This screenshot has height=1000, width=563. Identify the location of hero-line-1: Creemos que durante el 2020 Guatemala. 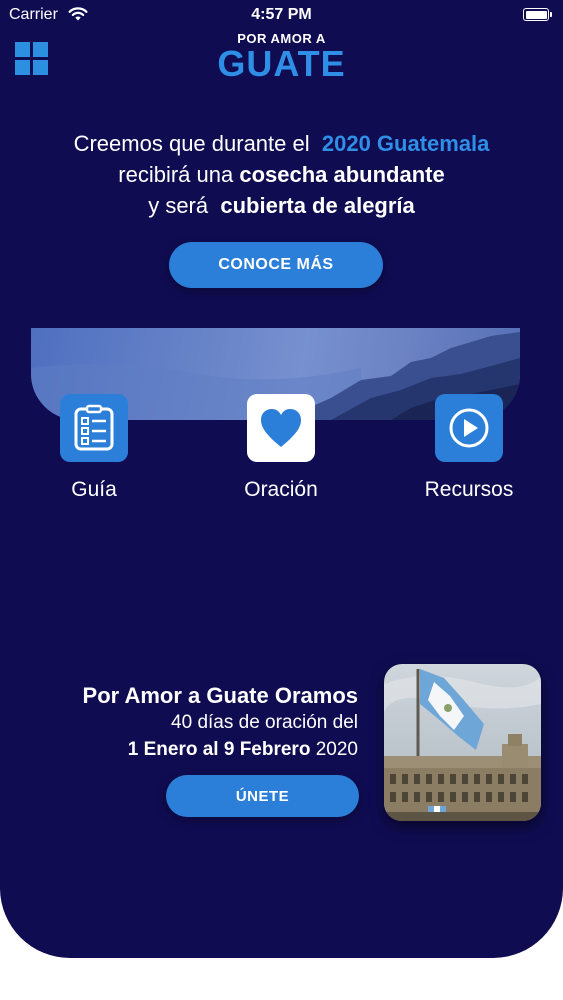
(281, 143).